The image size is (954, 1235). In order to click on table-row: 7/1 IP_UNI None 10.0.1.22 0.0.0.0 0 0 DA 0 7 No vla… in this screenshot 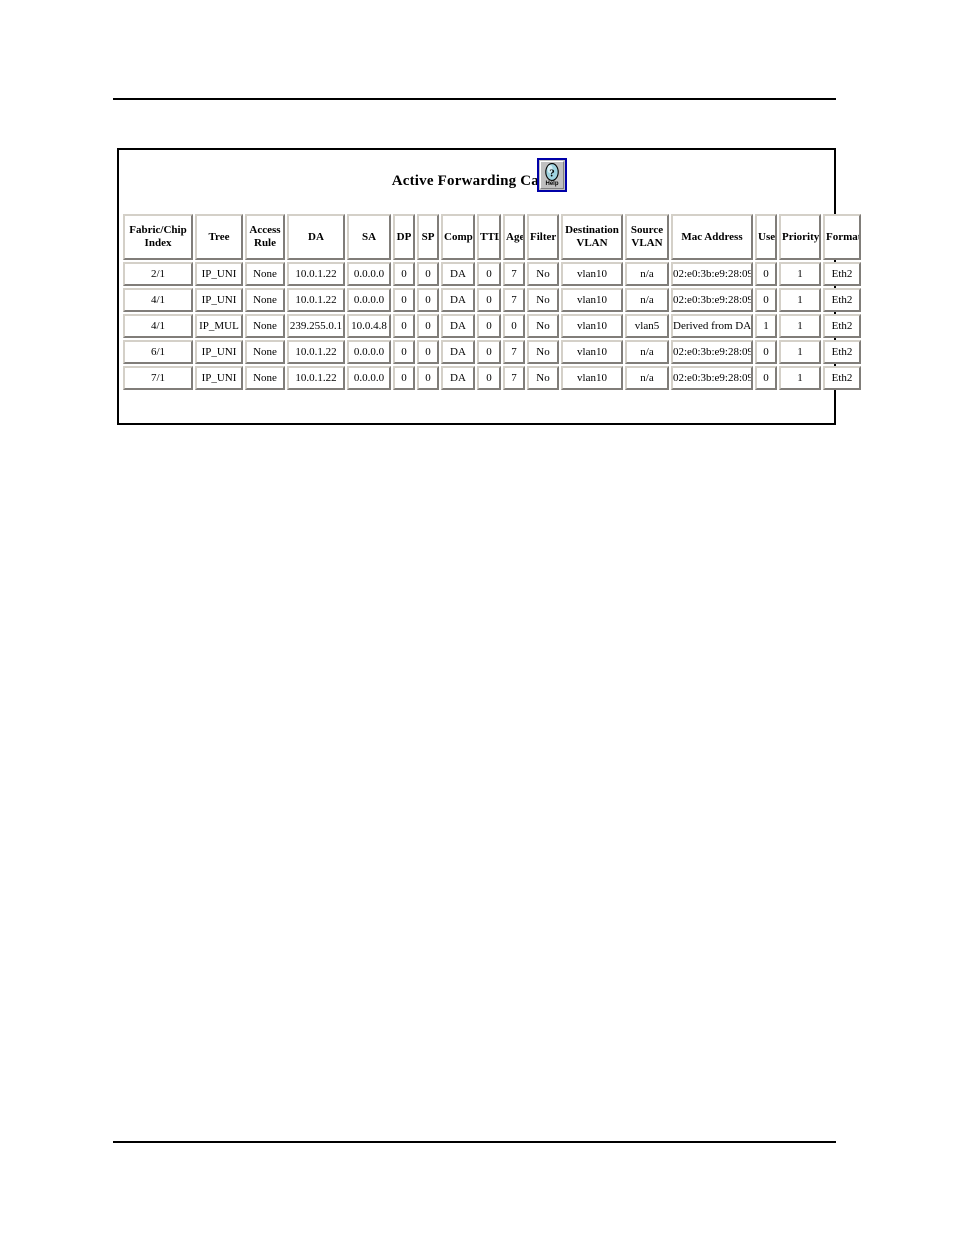, I will do `click(492, 378)`.